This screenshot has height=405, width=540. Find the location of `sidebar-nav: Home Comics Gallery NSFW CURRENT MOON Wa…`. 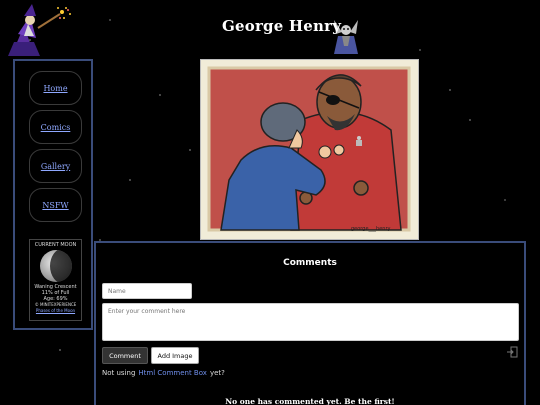

sidebar-nav: Home Comics Gallery NSFW CURRENT MOON Wa… is located at coordinates (53, 194).